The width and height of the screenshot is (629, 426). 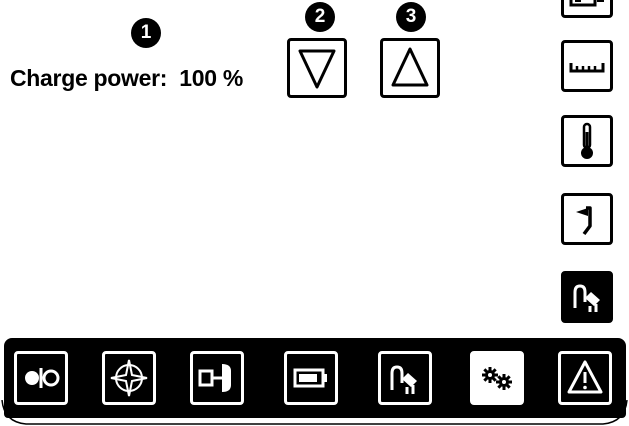 I want to click on thermometer-icon, so click(x=587, y=140).